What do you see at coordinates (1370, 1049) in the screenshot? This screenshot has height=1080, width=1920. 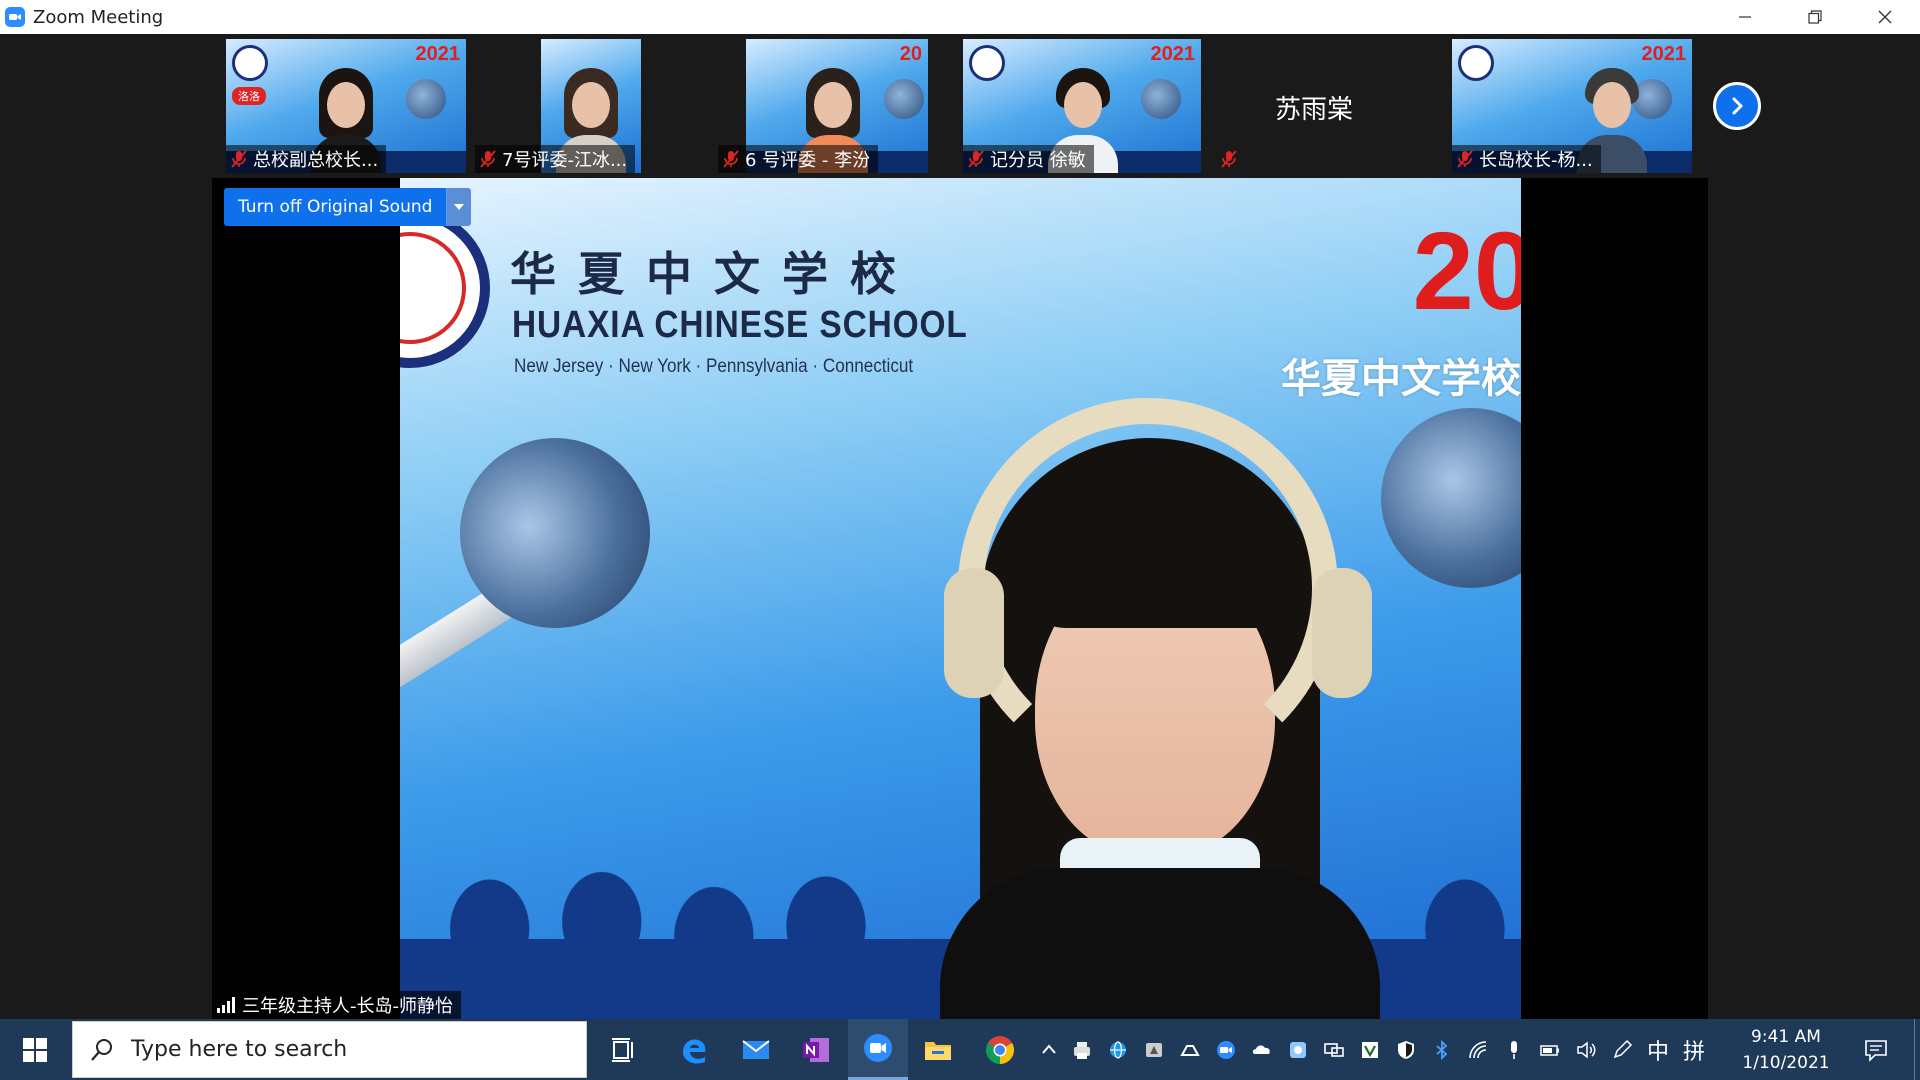 I see `tray-vim` at bounding box center [1370, 1049].